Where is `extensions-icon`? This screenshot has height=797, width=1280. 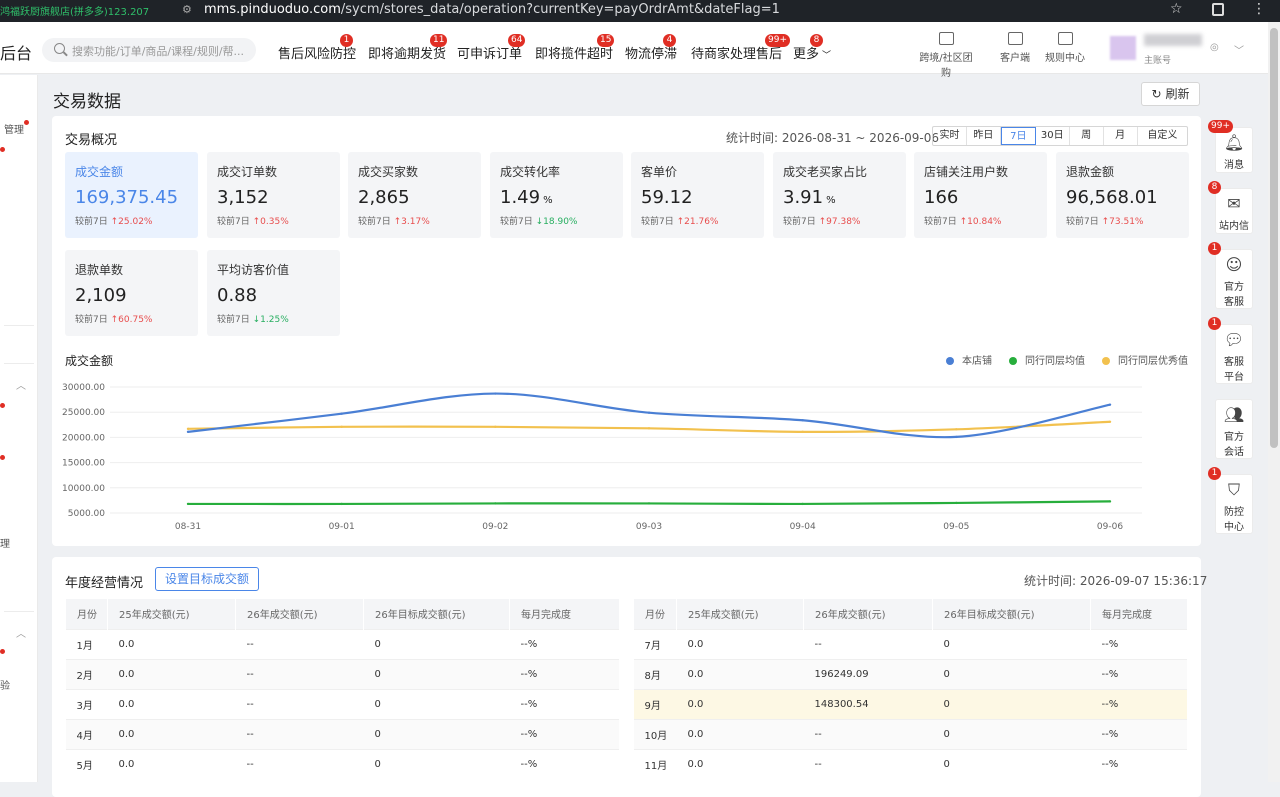 extensions-icon is located at coordinates (1218, 9).